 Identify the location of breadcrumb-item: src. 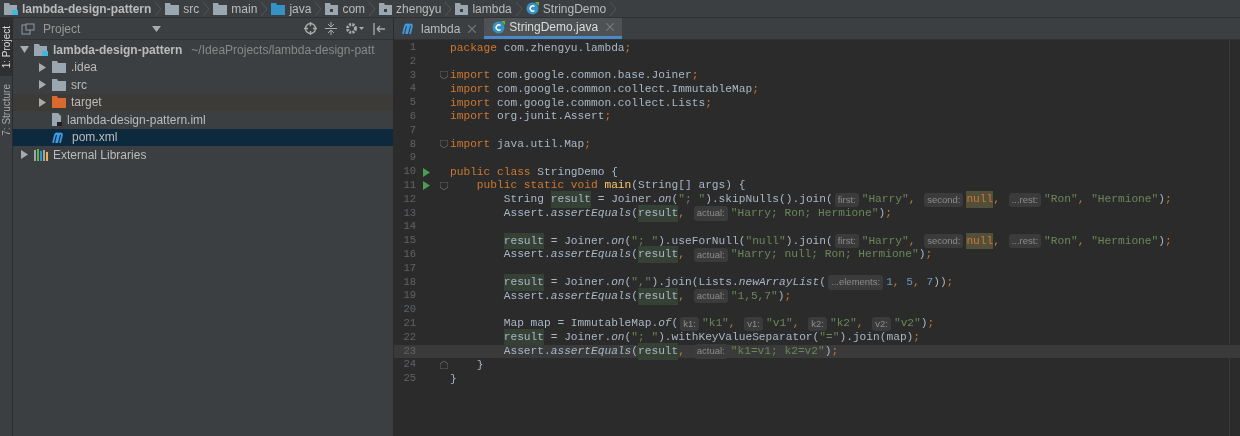
(182, 9).